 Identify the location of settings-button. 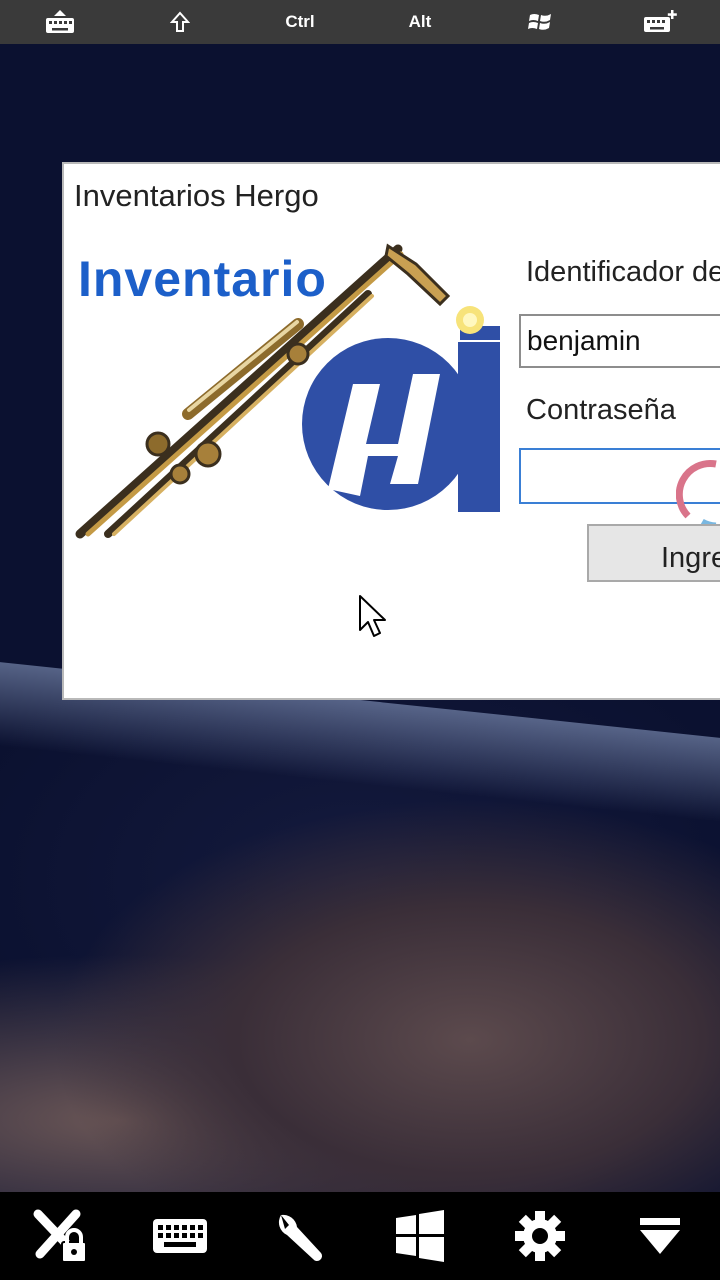
(540, 1236).